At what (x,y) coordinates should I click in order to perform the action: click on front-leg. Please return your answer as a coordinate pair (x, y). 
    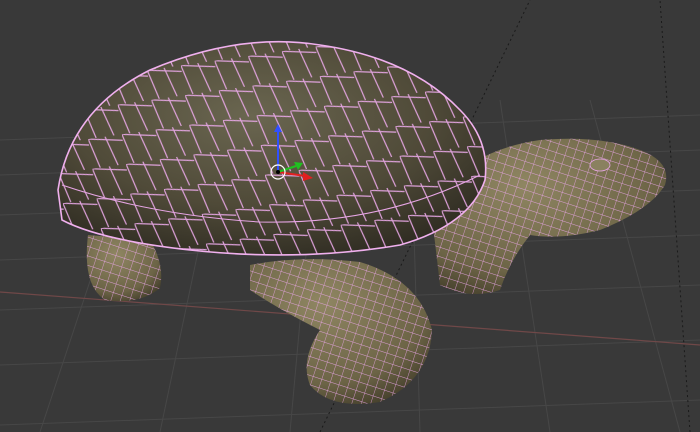
    Looking at the image, I should click on (341, 331).